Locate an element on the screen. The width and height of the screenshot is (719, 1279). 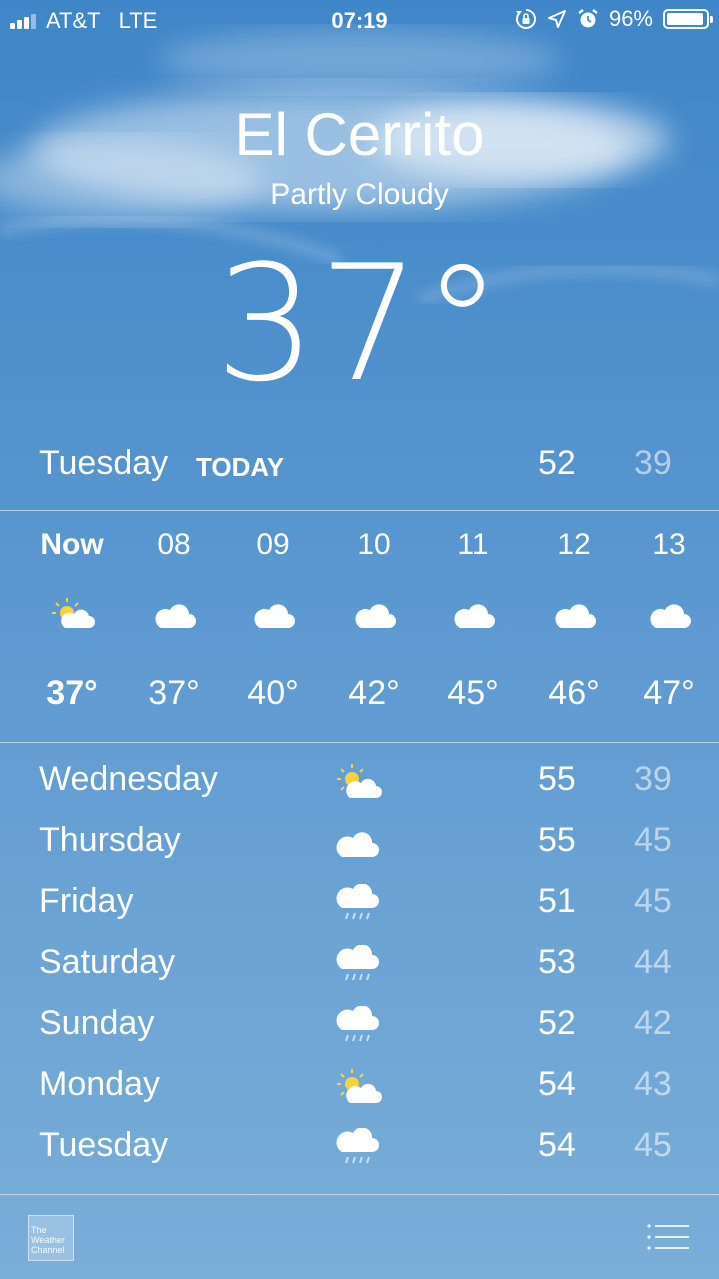
daily-low: 43 is located at coordinates (653, 1084).